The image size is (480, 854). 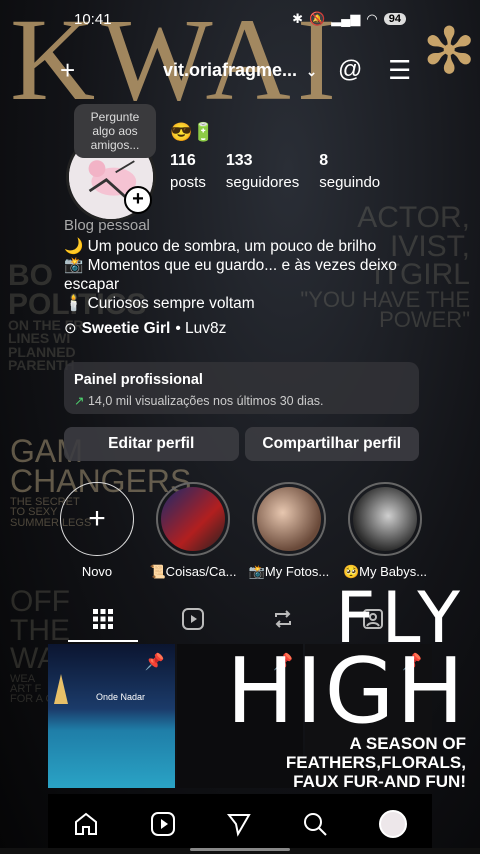 I want to click on chevron-down-icon: ⌄, so click(x=311, y=71).